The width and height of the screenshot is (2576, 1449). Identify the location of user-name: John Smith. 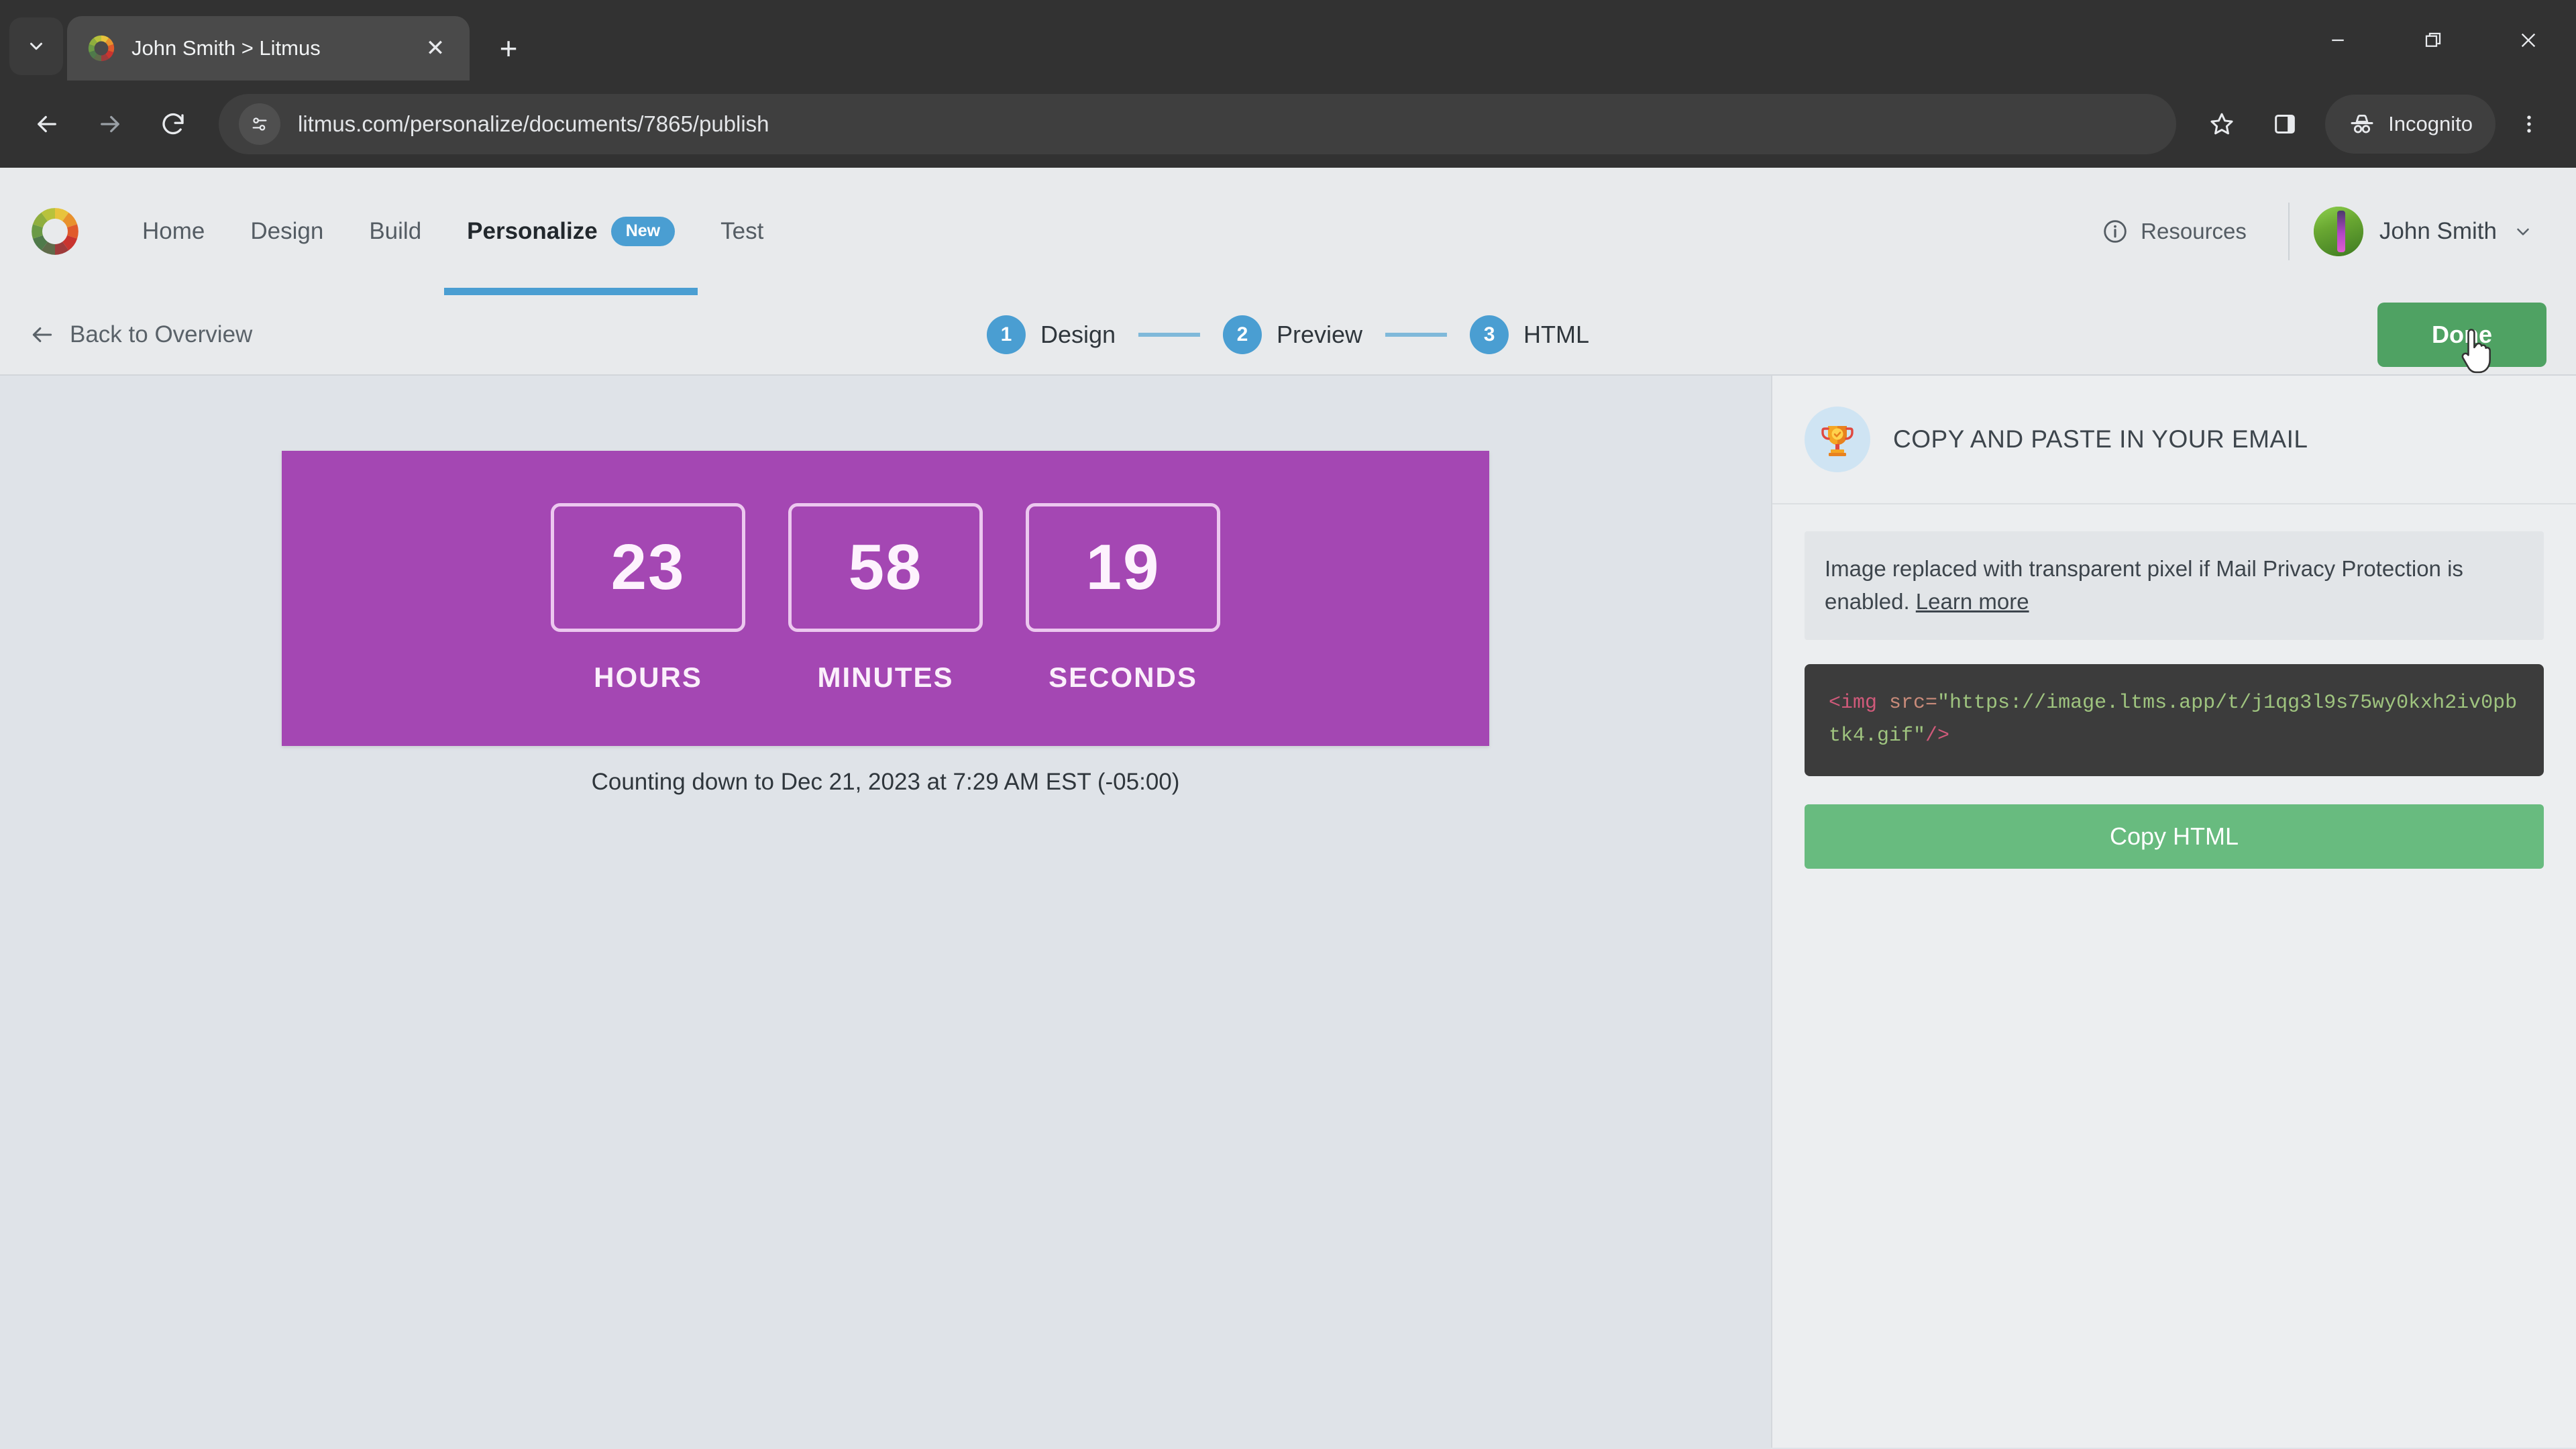
(2438, 231).